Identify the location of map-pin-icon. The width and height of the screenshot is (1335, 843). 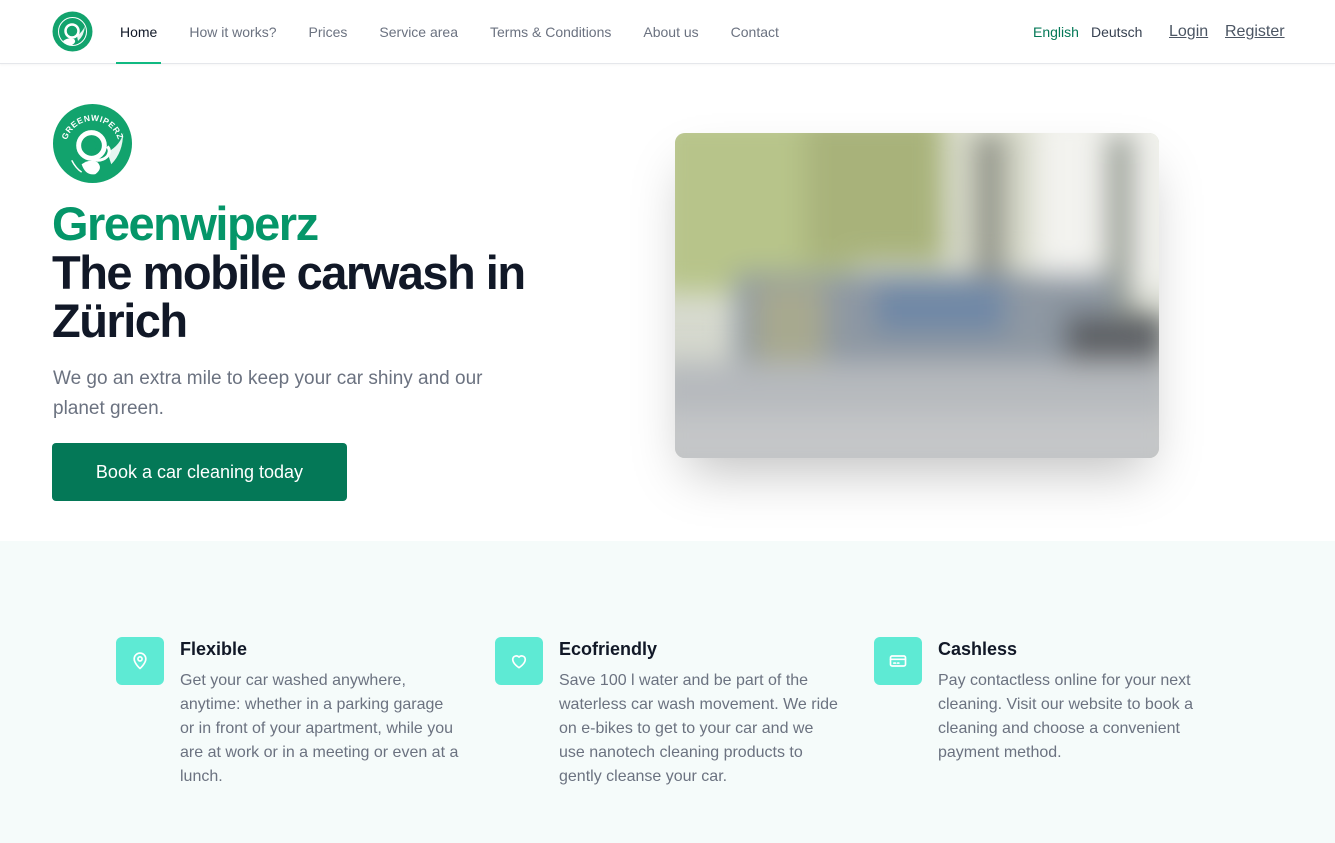
(140, 661).